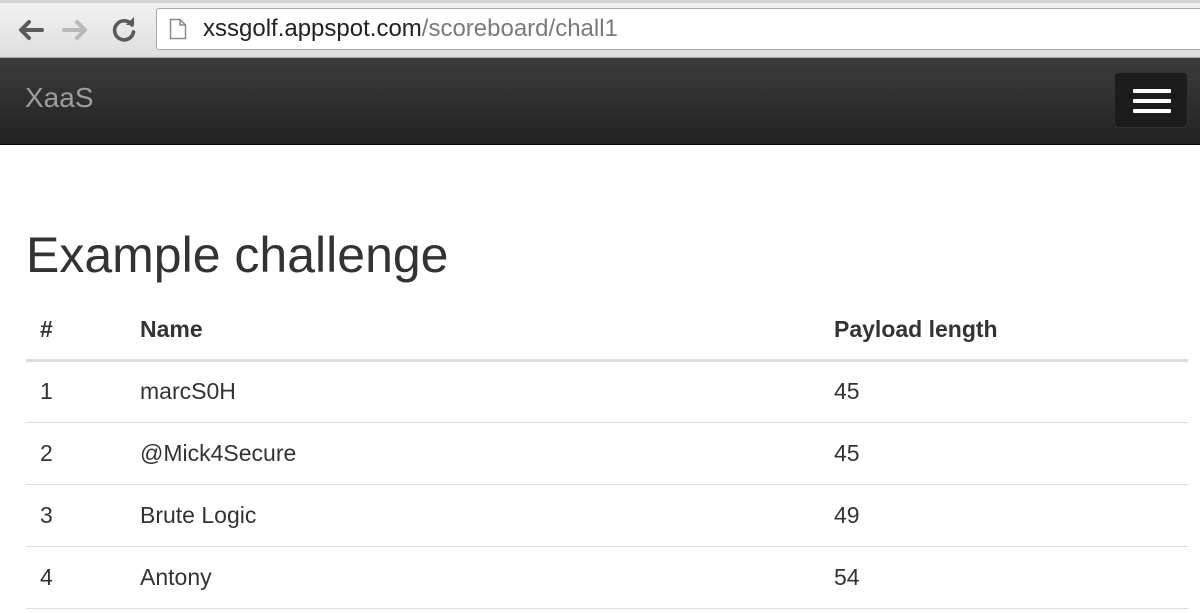  What do you see at coordinates (76, 577) in the screenshot?
I see `rank-cell: 4` at bounding box center [76, 577].